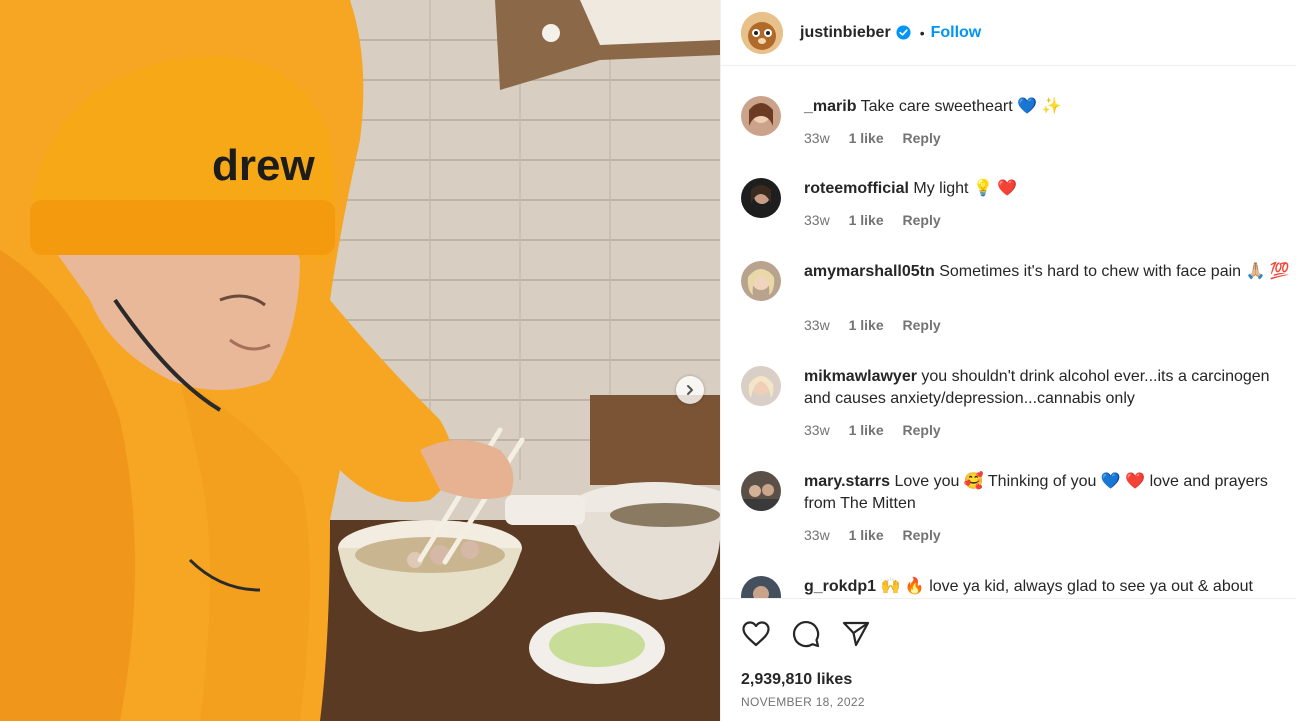  What do you see at coordinates (965, 188) in the screenshot?
I see `comment-text: My light 💡 ❤️` at bounding box center [965, 188].